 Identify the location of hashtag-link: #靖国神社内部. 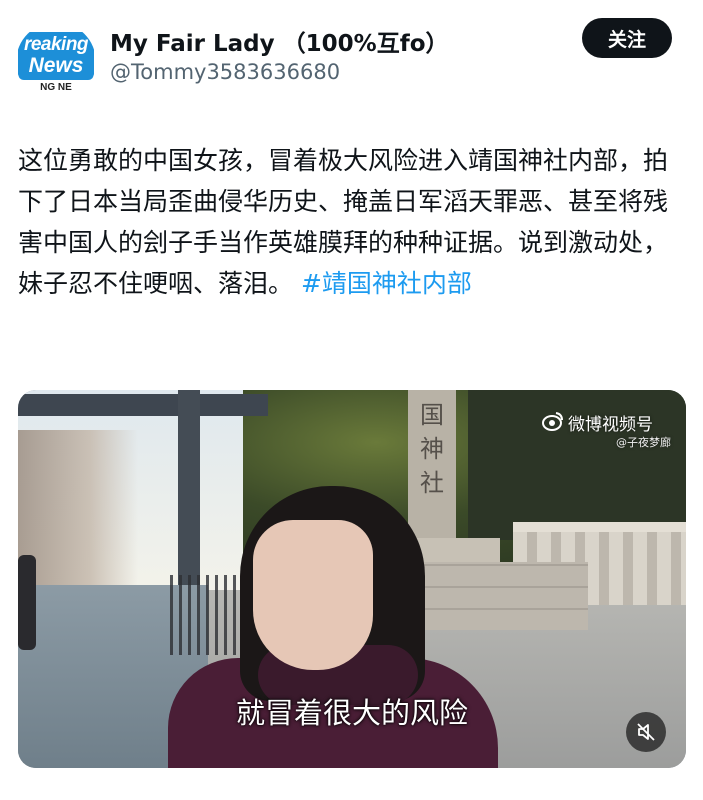
(386, 283).